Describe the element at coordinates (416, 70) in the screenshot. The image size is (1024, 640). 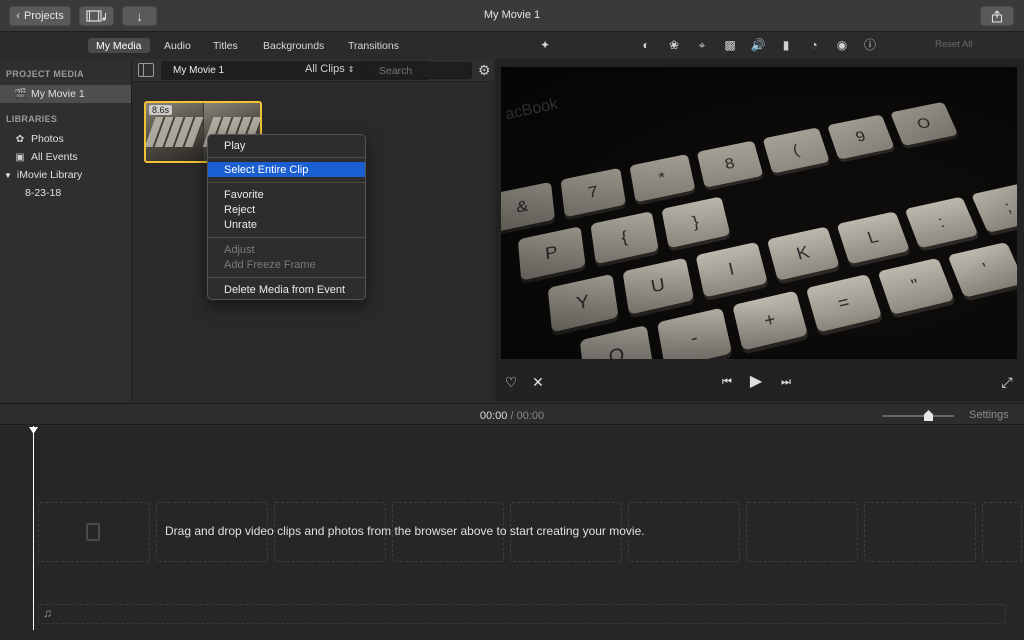
I see `search-input` at that location.